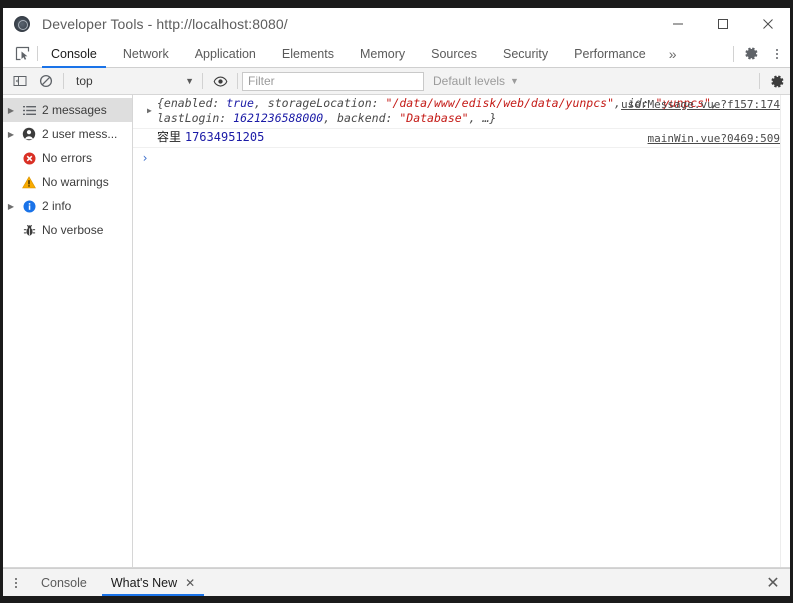  I want to click on minimize-button, so click(677, 24).